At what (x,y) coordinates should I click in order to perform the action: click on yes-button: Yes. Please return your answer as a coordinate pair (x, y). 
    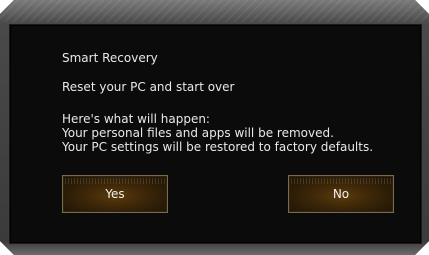
    Looking at the image, I should click on (115, 194).